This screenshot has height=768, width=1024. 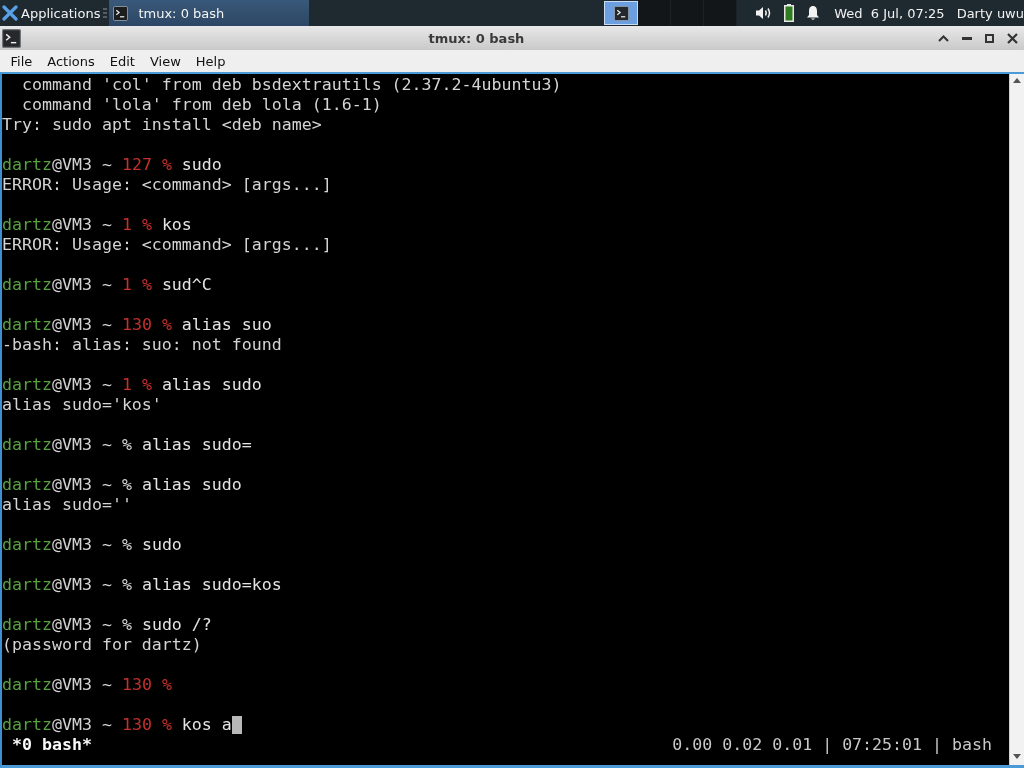 I want to click on prompt-line: dartz@VM3 ~ 130 %, so click(x=87, y=685).